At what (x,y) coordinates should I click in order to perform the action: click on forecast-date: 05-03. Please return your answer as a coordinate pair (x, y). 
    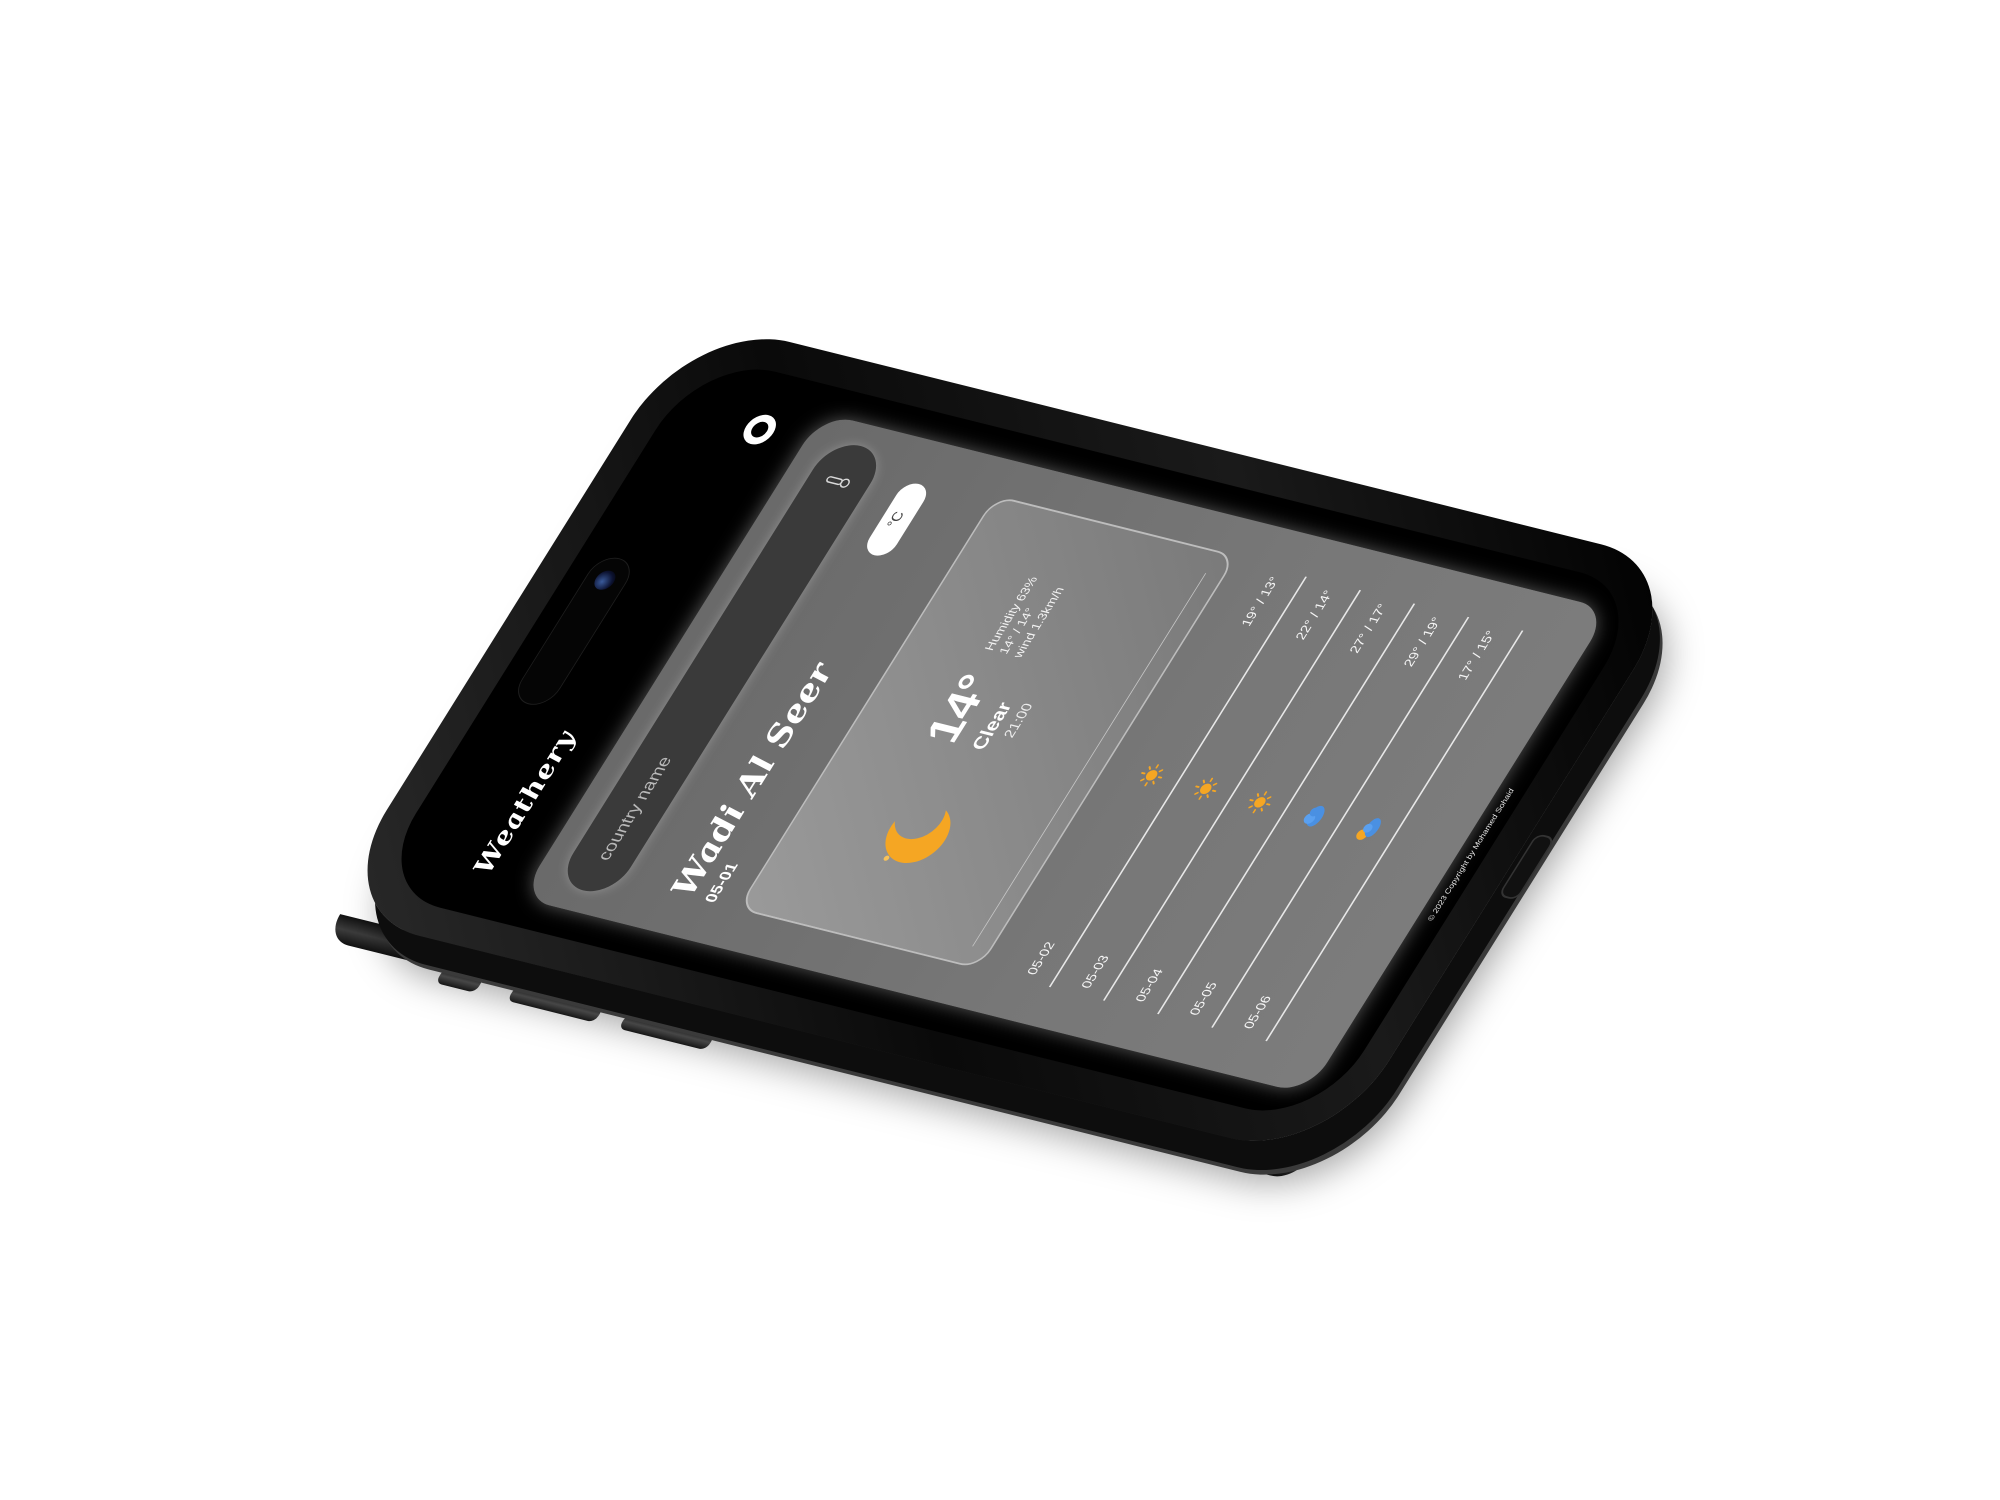
    Looking at the image, I should click on (1095, 971).